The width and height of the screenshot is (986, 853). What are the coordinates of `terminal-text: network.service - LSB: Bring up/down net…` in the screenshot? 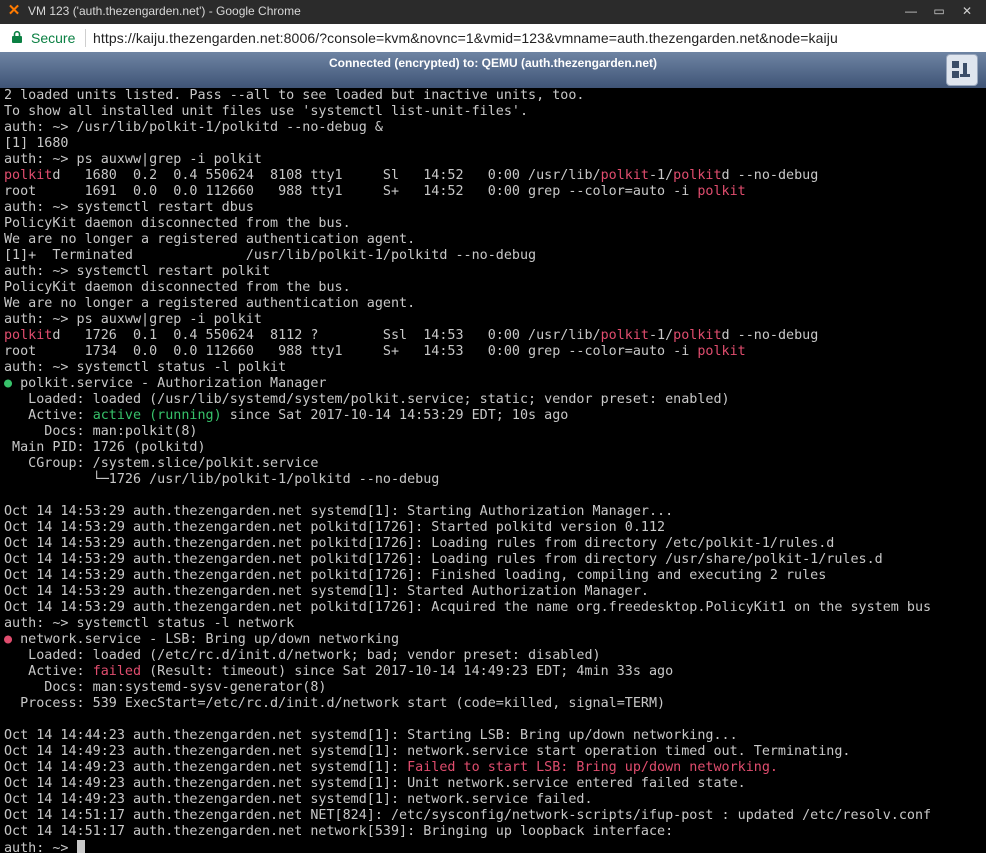 It's located at (206, 639).